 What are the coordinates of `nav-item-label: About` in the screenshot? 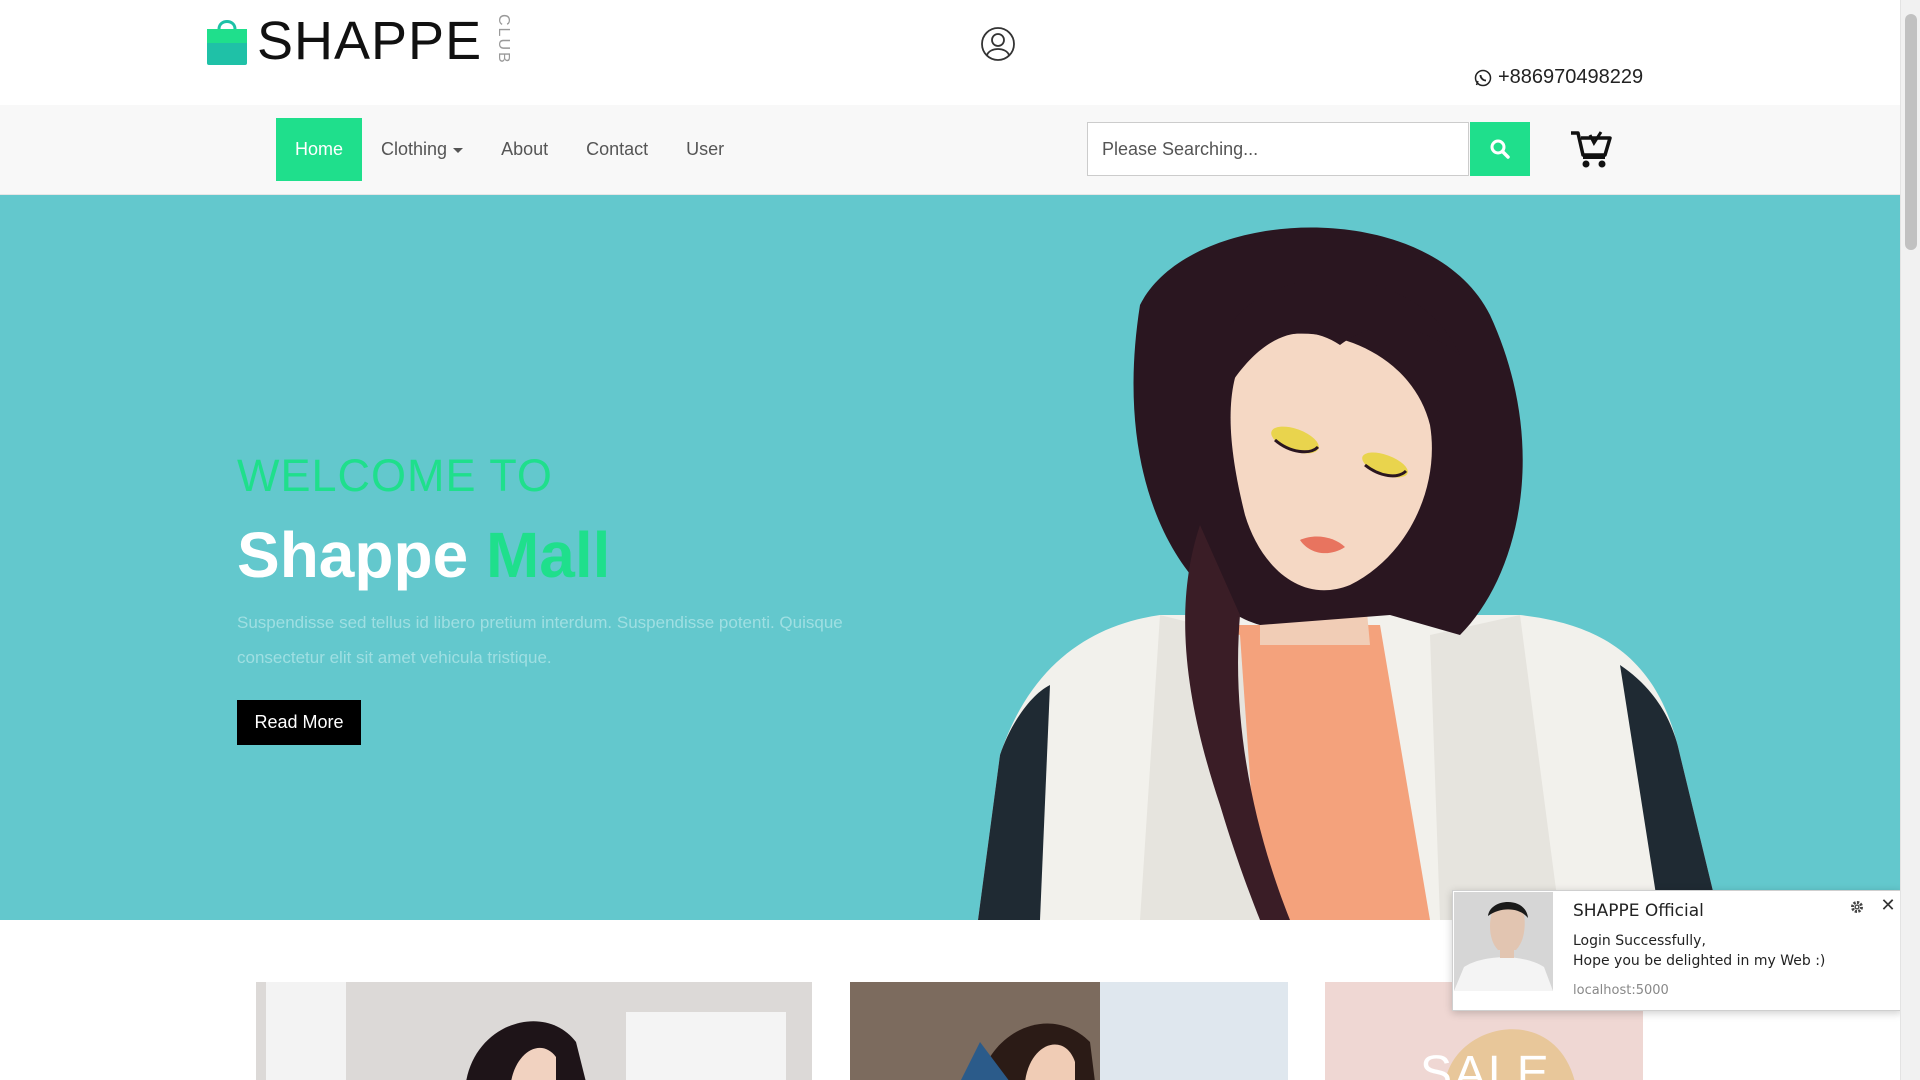 It's located at (525, 149).